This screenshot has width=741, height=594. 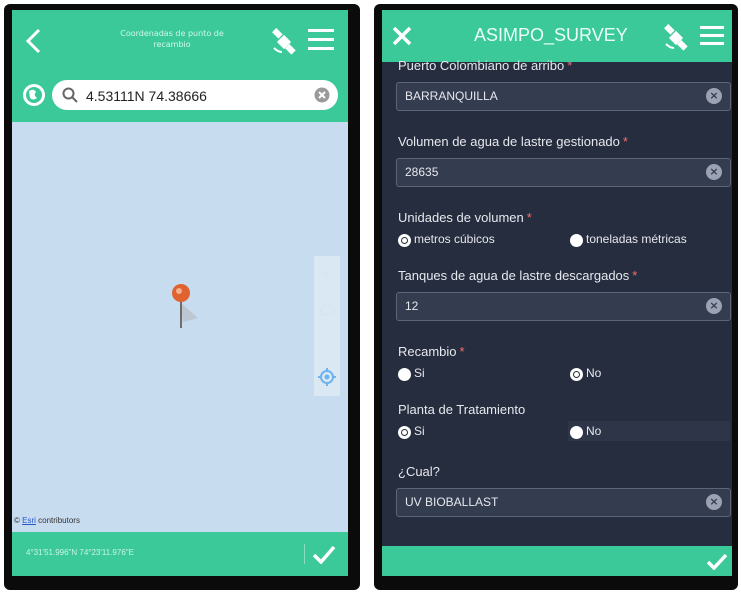 What do you see at coordinates (322, 95) in the screenshot?
I see `clear-icon` at bounding box center [322, 95].